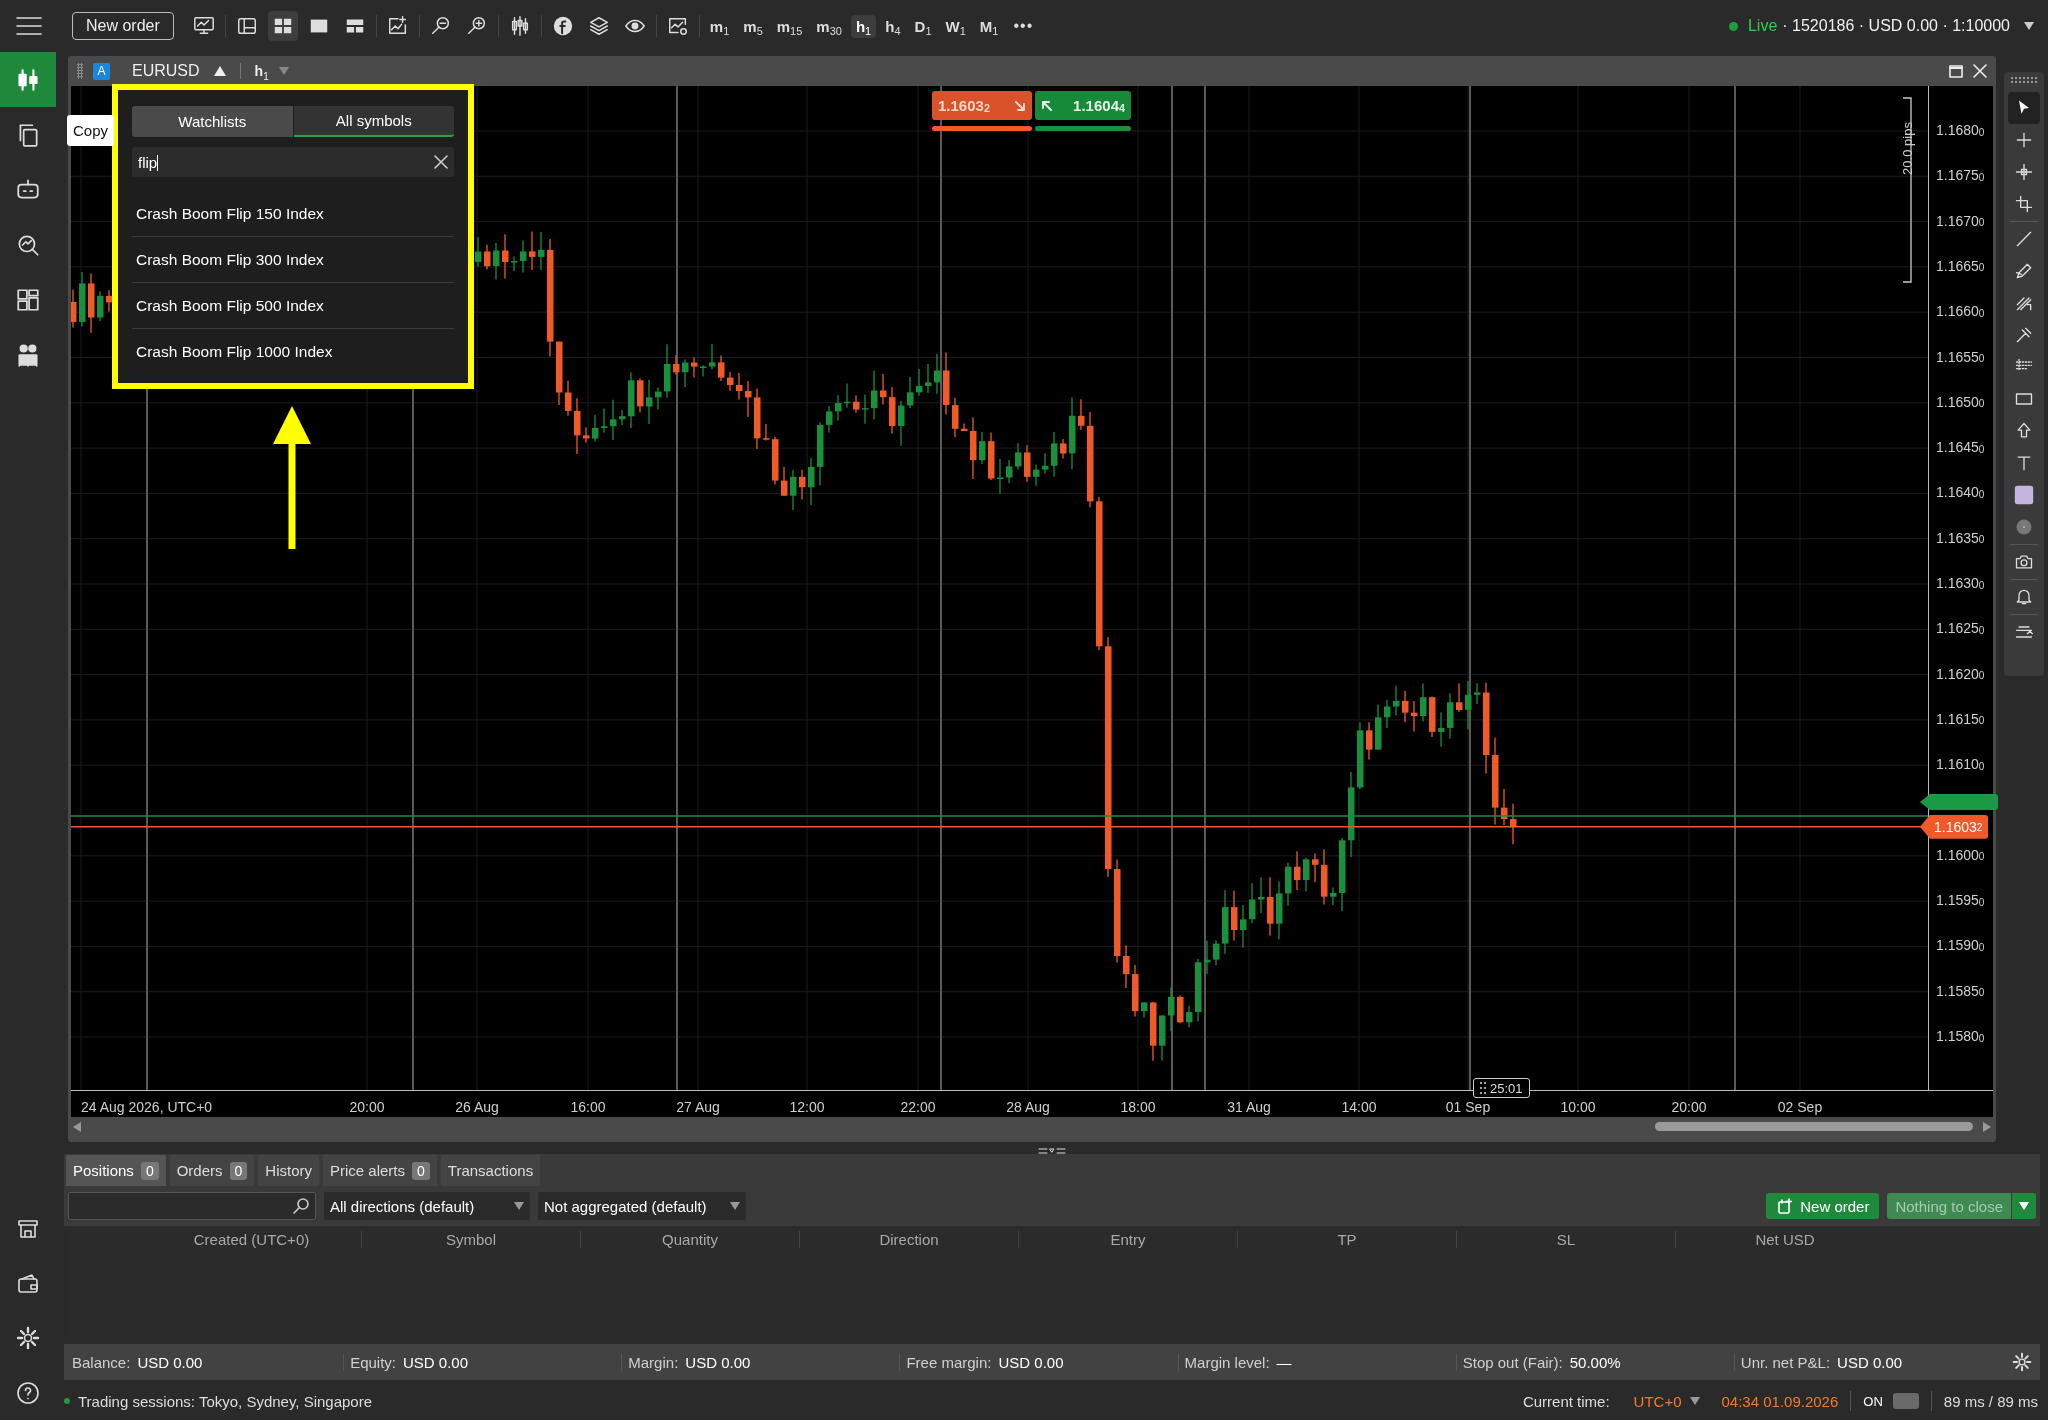 The width and height of the screenshot is (2048, 1420). Describe the element at coordinates (719, 26) in the screenshot. I see `timeframe-button: m$_{1}$` at that location.